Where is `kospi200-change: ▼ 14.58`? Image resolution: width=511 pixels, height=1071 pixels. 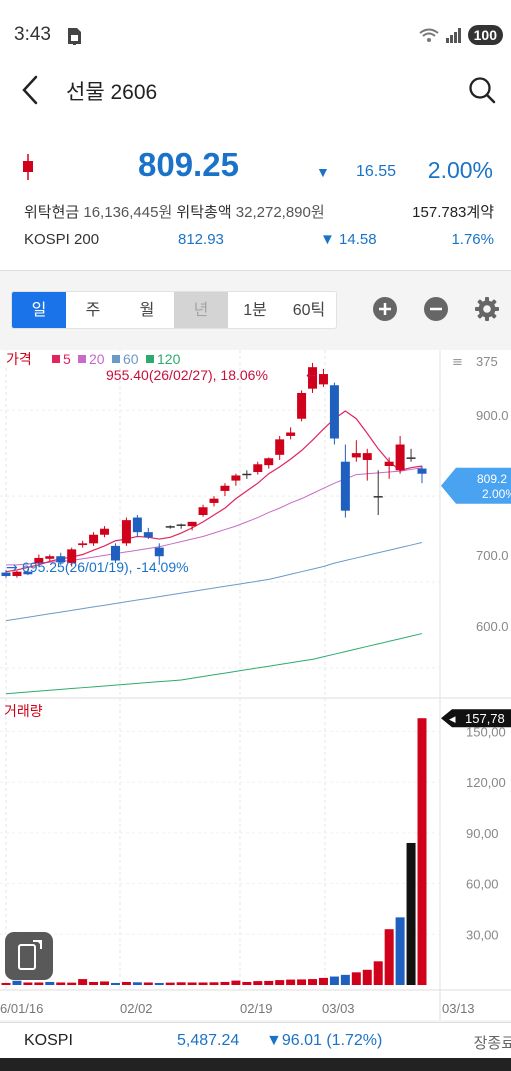 kospi200-change: ▼ 14.58 is located at coordinates (348, 239).